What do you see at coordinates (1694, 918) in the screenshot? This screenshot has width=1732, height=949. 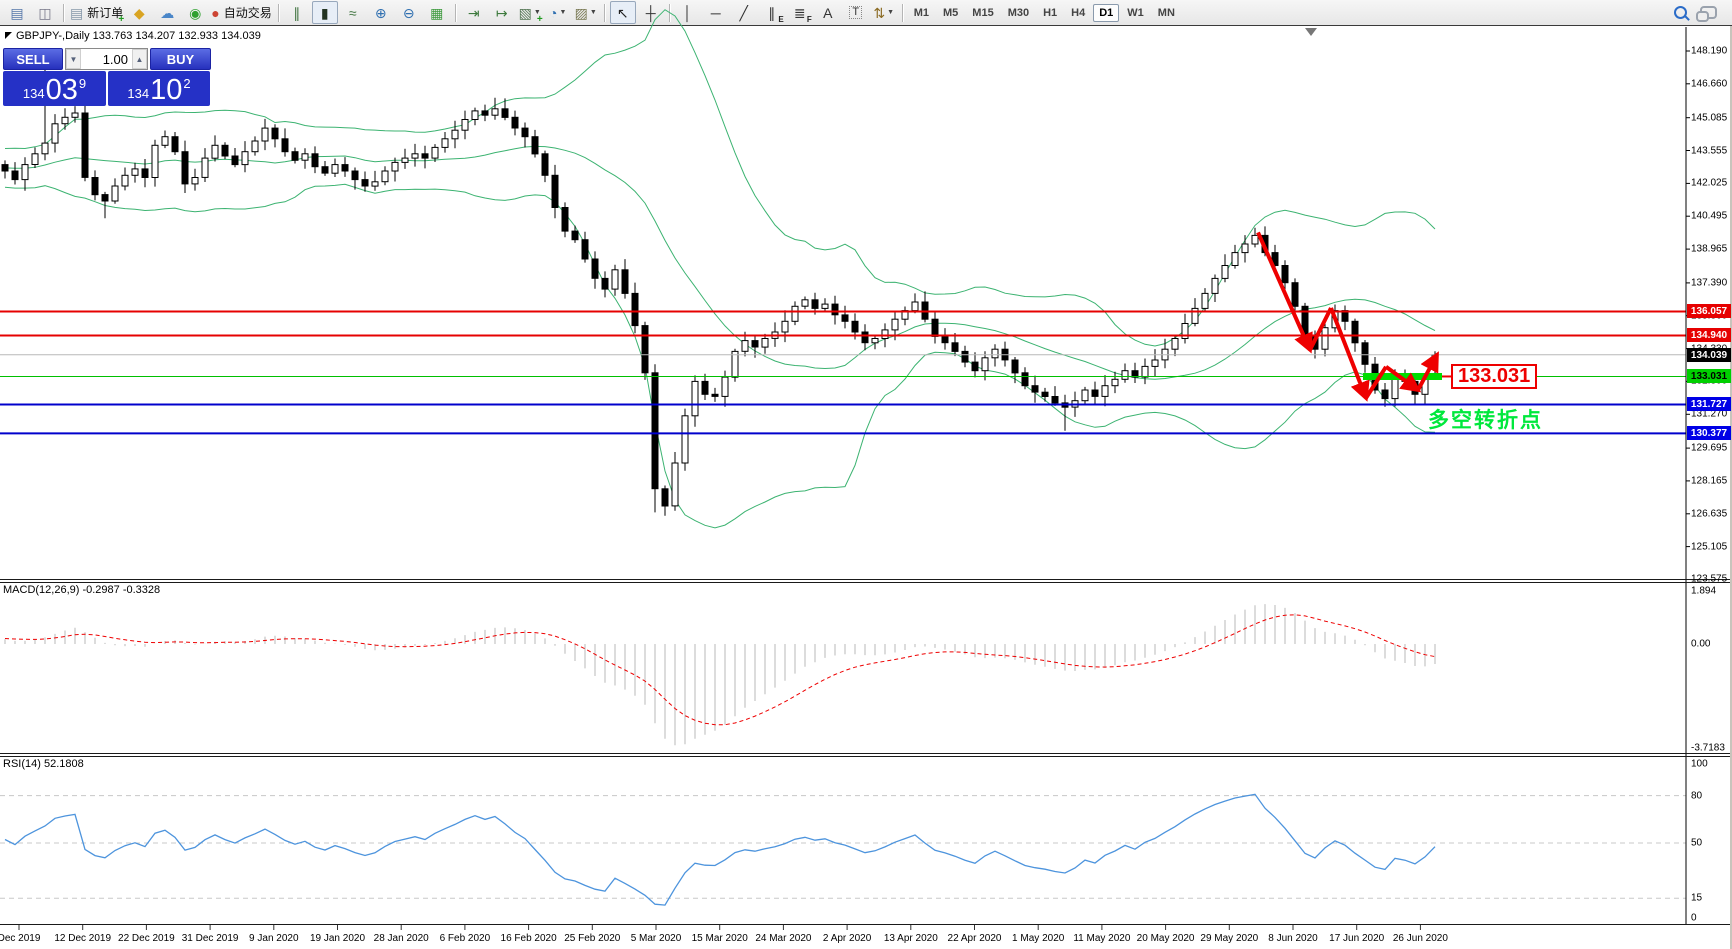 I see `price-tick-label: 0` at bounding box center [1694, 918].